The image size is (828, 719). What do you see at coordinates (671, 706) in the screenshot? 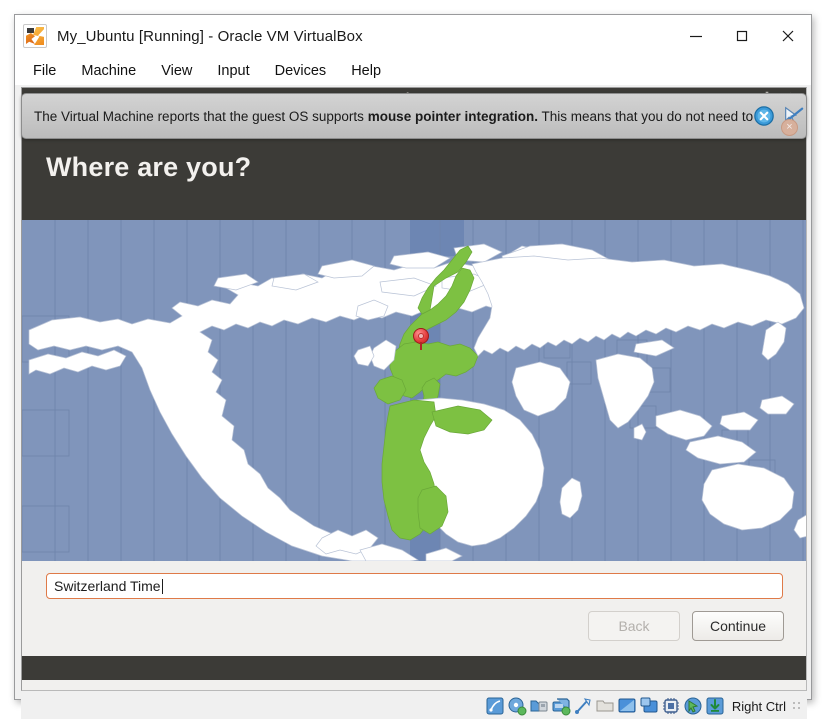
I see `virtualization-icon` at bounding box center [671, 706].